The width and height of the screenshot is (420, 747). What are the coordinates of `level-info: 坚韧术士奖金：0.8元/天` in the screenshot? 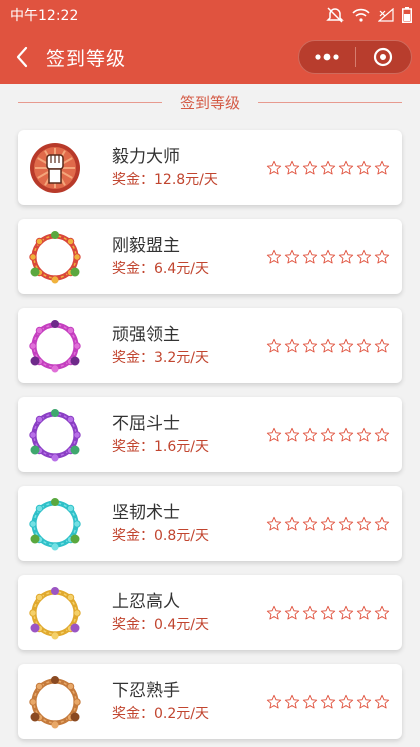 It's located at (177, 524).